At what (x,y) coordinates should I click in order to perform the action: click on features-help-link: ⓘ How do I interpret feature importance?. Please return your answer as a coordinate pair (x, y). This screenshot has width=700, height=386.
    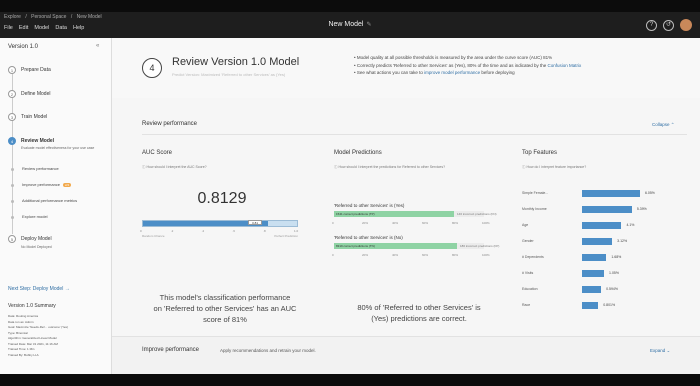
    Looking at the image, I should click on (554, 167).